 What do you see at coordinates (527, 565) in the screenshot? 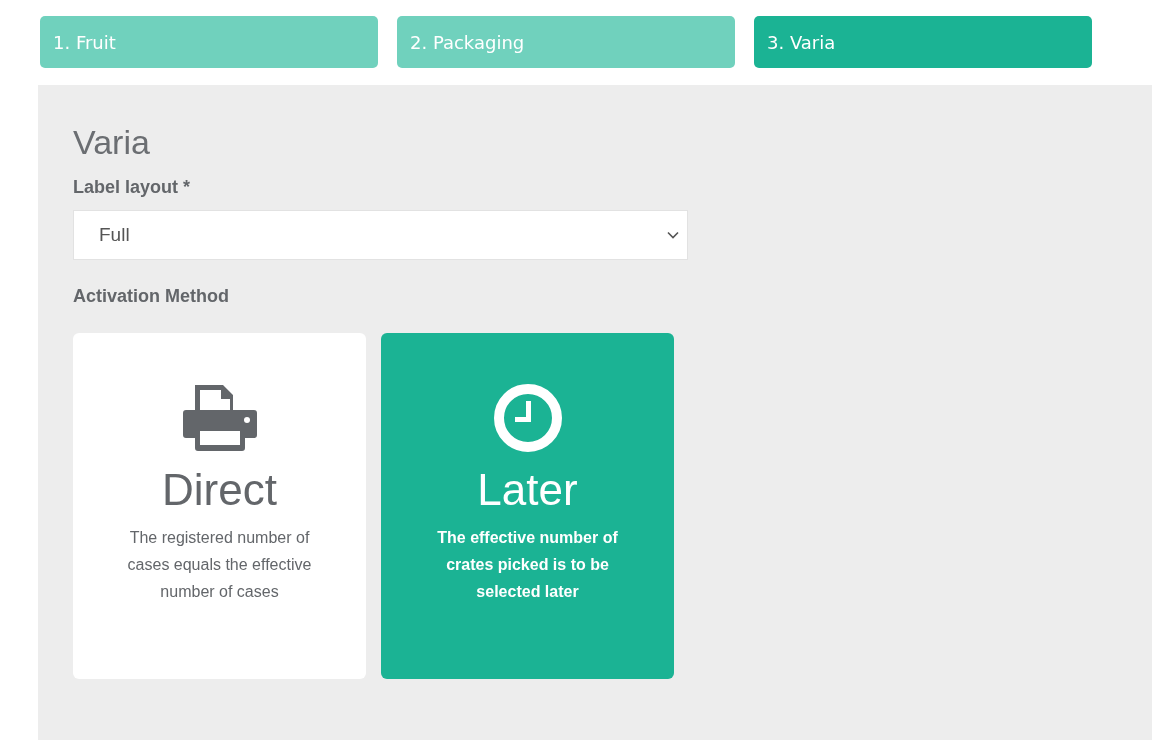
I see `option-description: The effective number of crates picked is to be selected later` at bounding box center [527, 565].